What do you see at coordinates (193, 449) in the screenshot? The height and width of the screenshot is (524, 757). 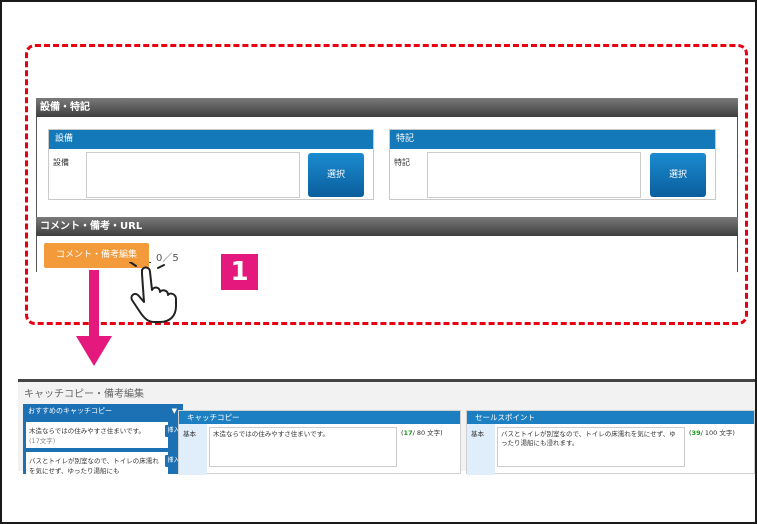 I see `catch-copy-label: 基本` at bounding box center [193, 449].